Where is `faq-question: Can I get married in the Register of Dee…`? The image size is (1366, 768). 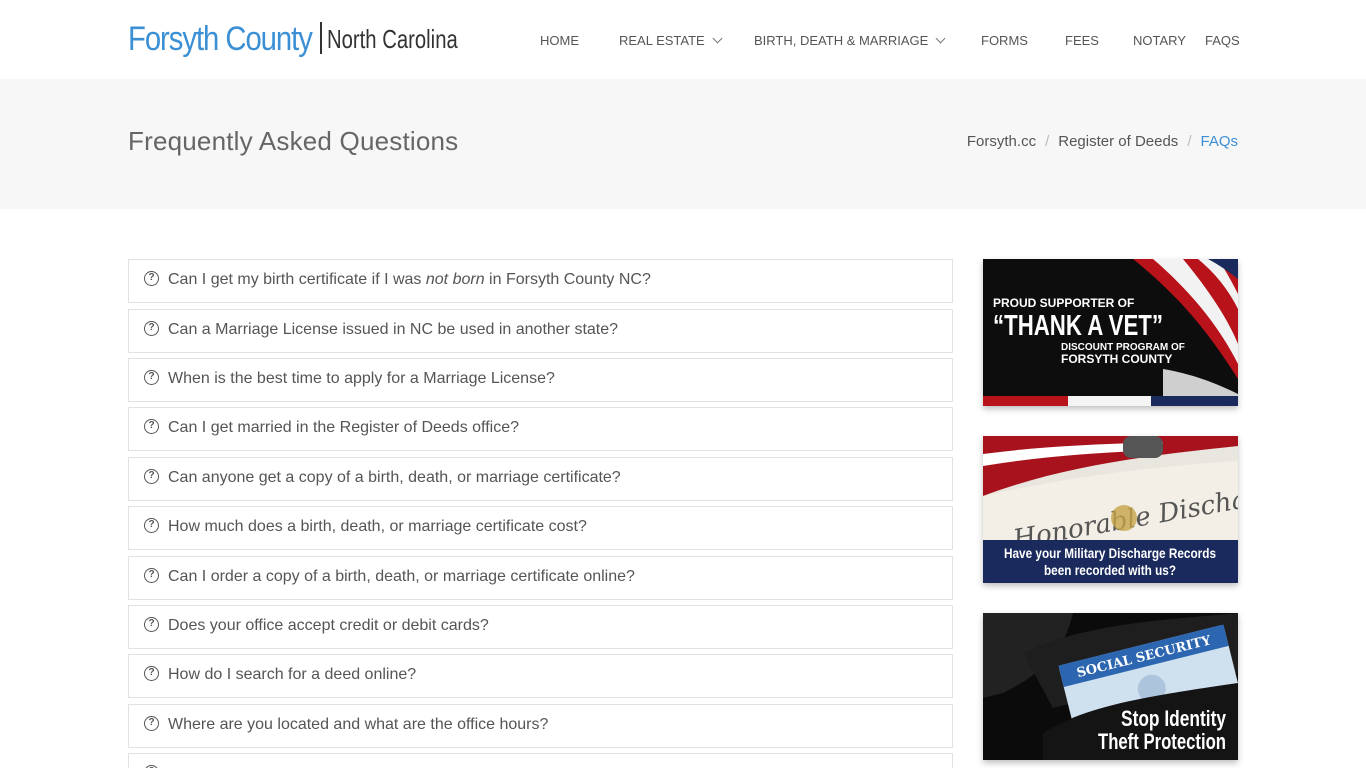
faq-question: Can I get married in the Register of Dee… is located at coordinates (343, 427).